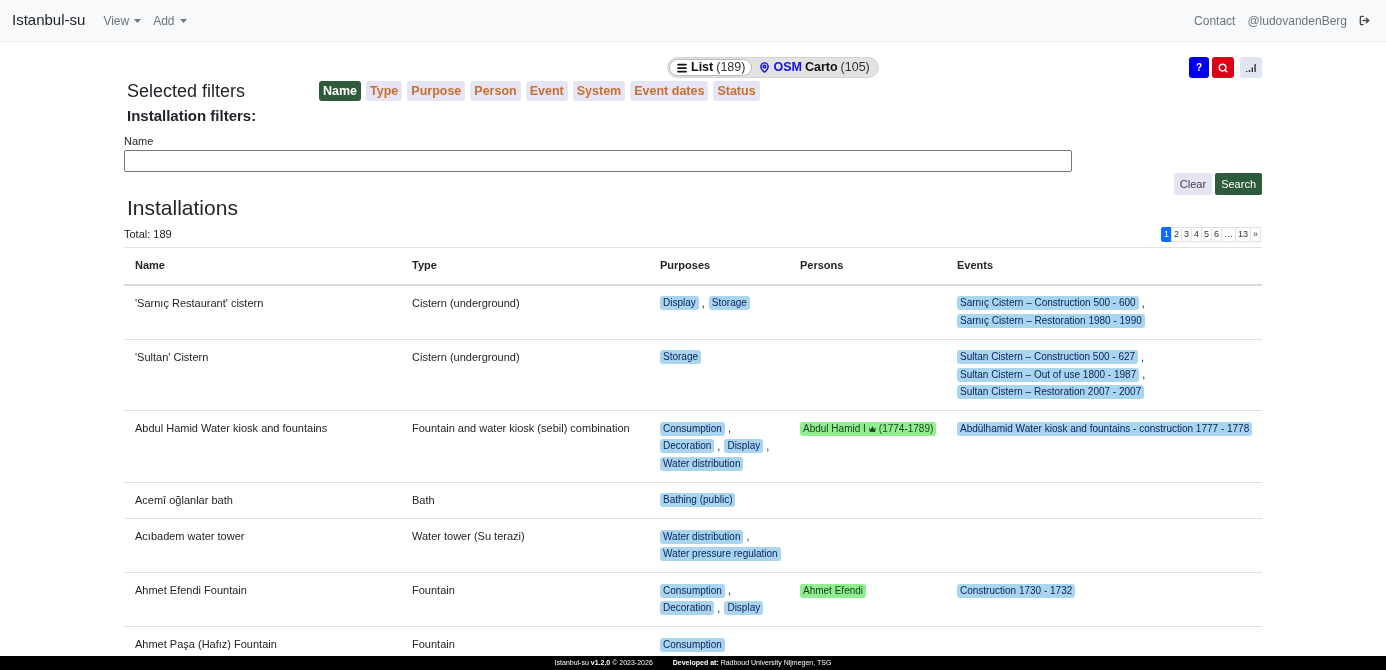  Describe the element at coordinates (184, 499) in the screenshot. I see `installation-name: Acemî oğlanlar bath` at that location.